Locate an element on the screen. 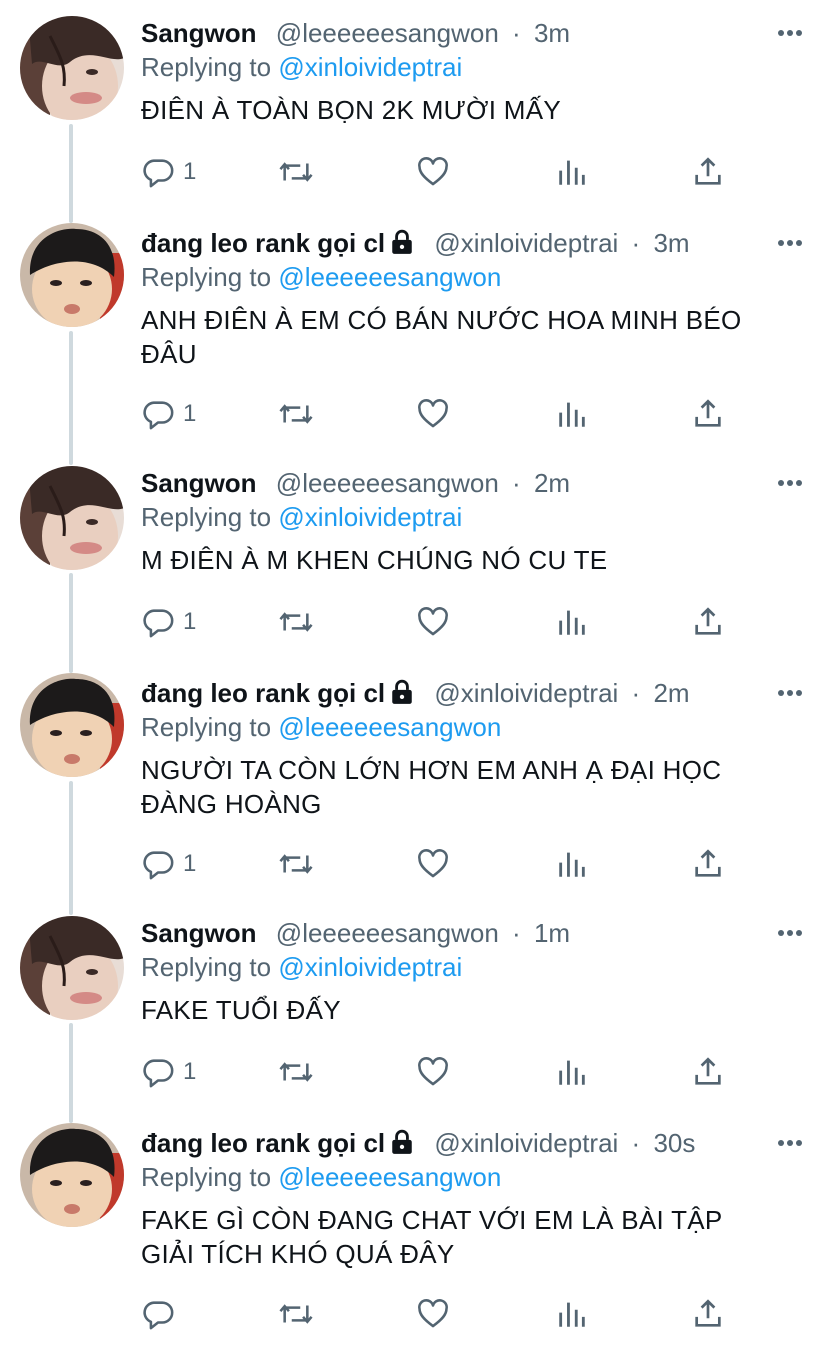 The image size is (828, 1346). tweet-text: ĐIÊN À TOÀN BỌN 2K MƯỜI MẤY is located at coordinates (351, 110).